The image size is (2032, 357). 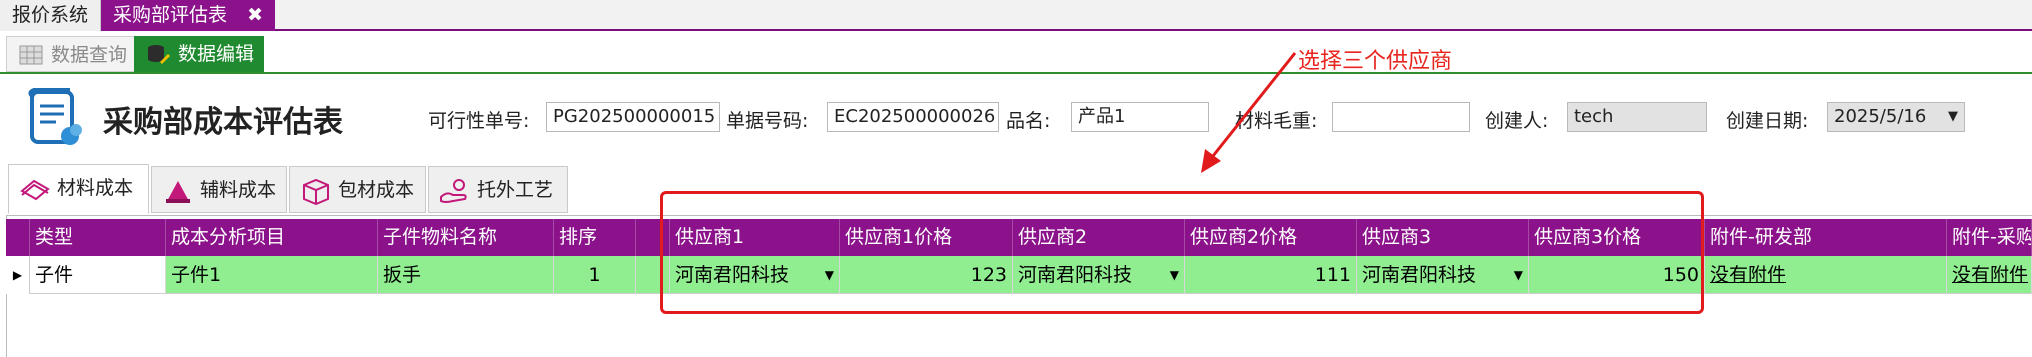 I want to click on tab-data-edit: 数据编辑, so click(x=199, y=54).